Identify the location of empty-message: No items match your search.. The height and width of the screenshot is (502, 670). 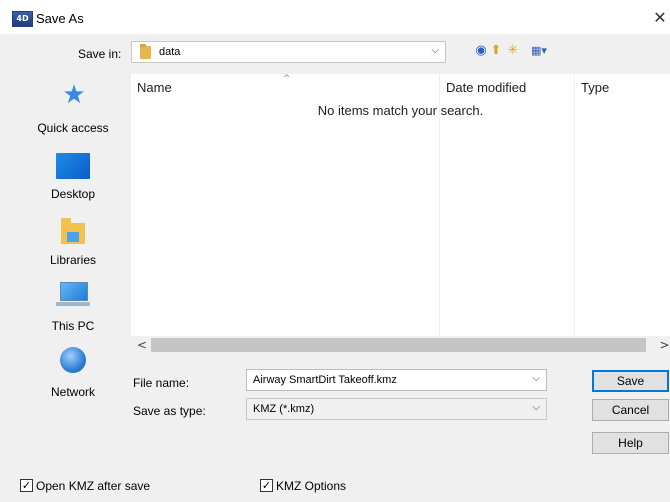
(400, 110).